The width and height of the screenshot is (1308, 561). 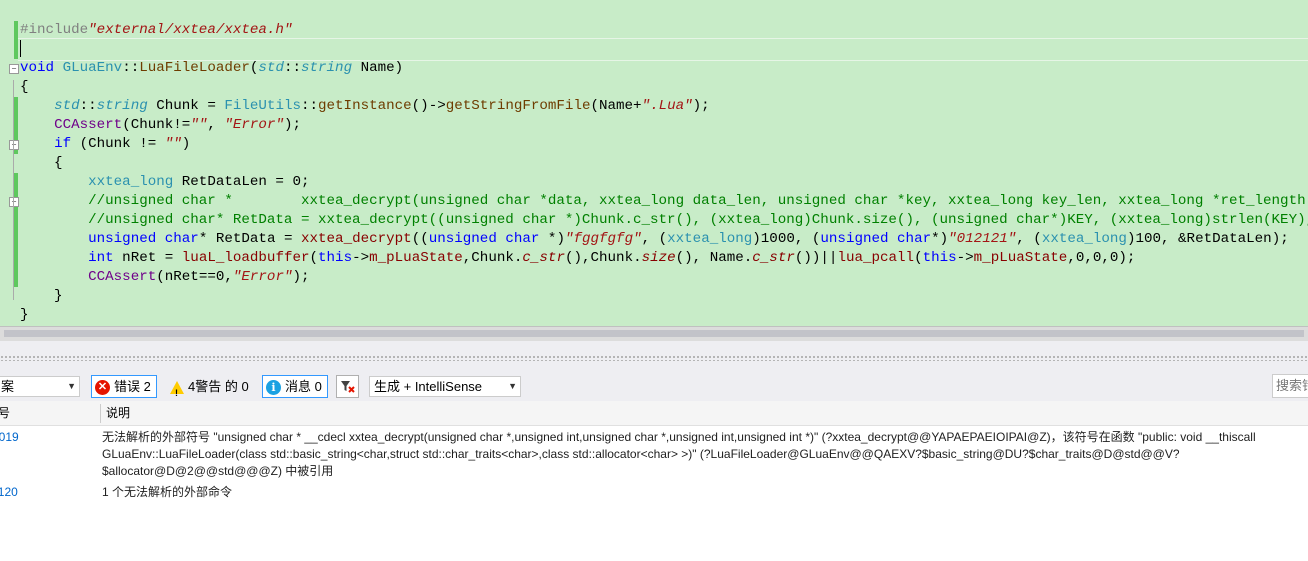 I want to click on messages-filter-button: i 消息 0, so click(x=295, y=386).